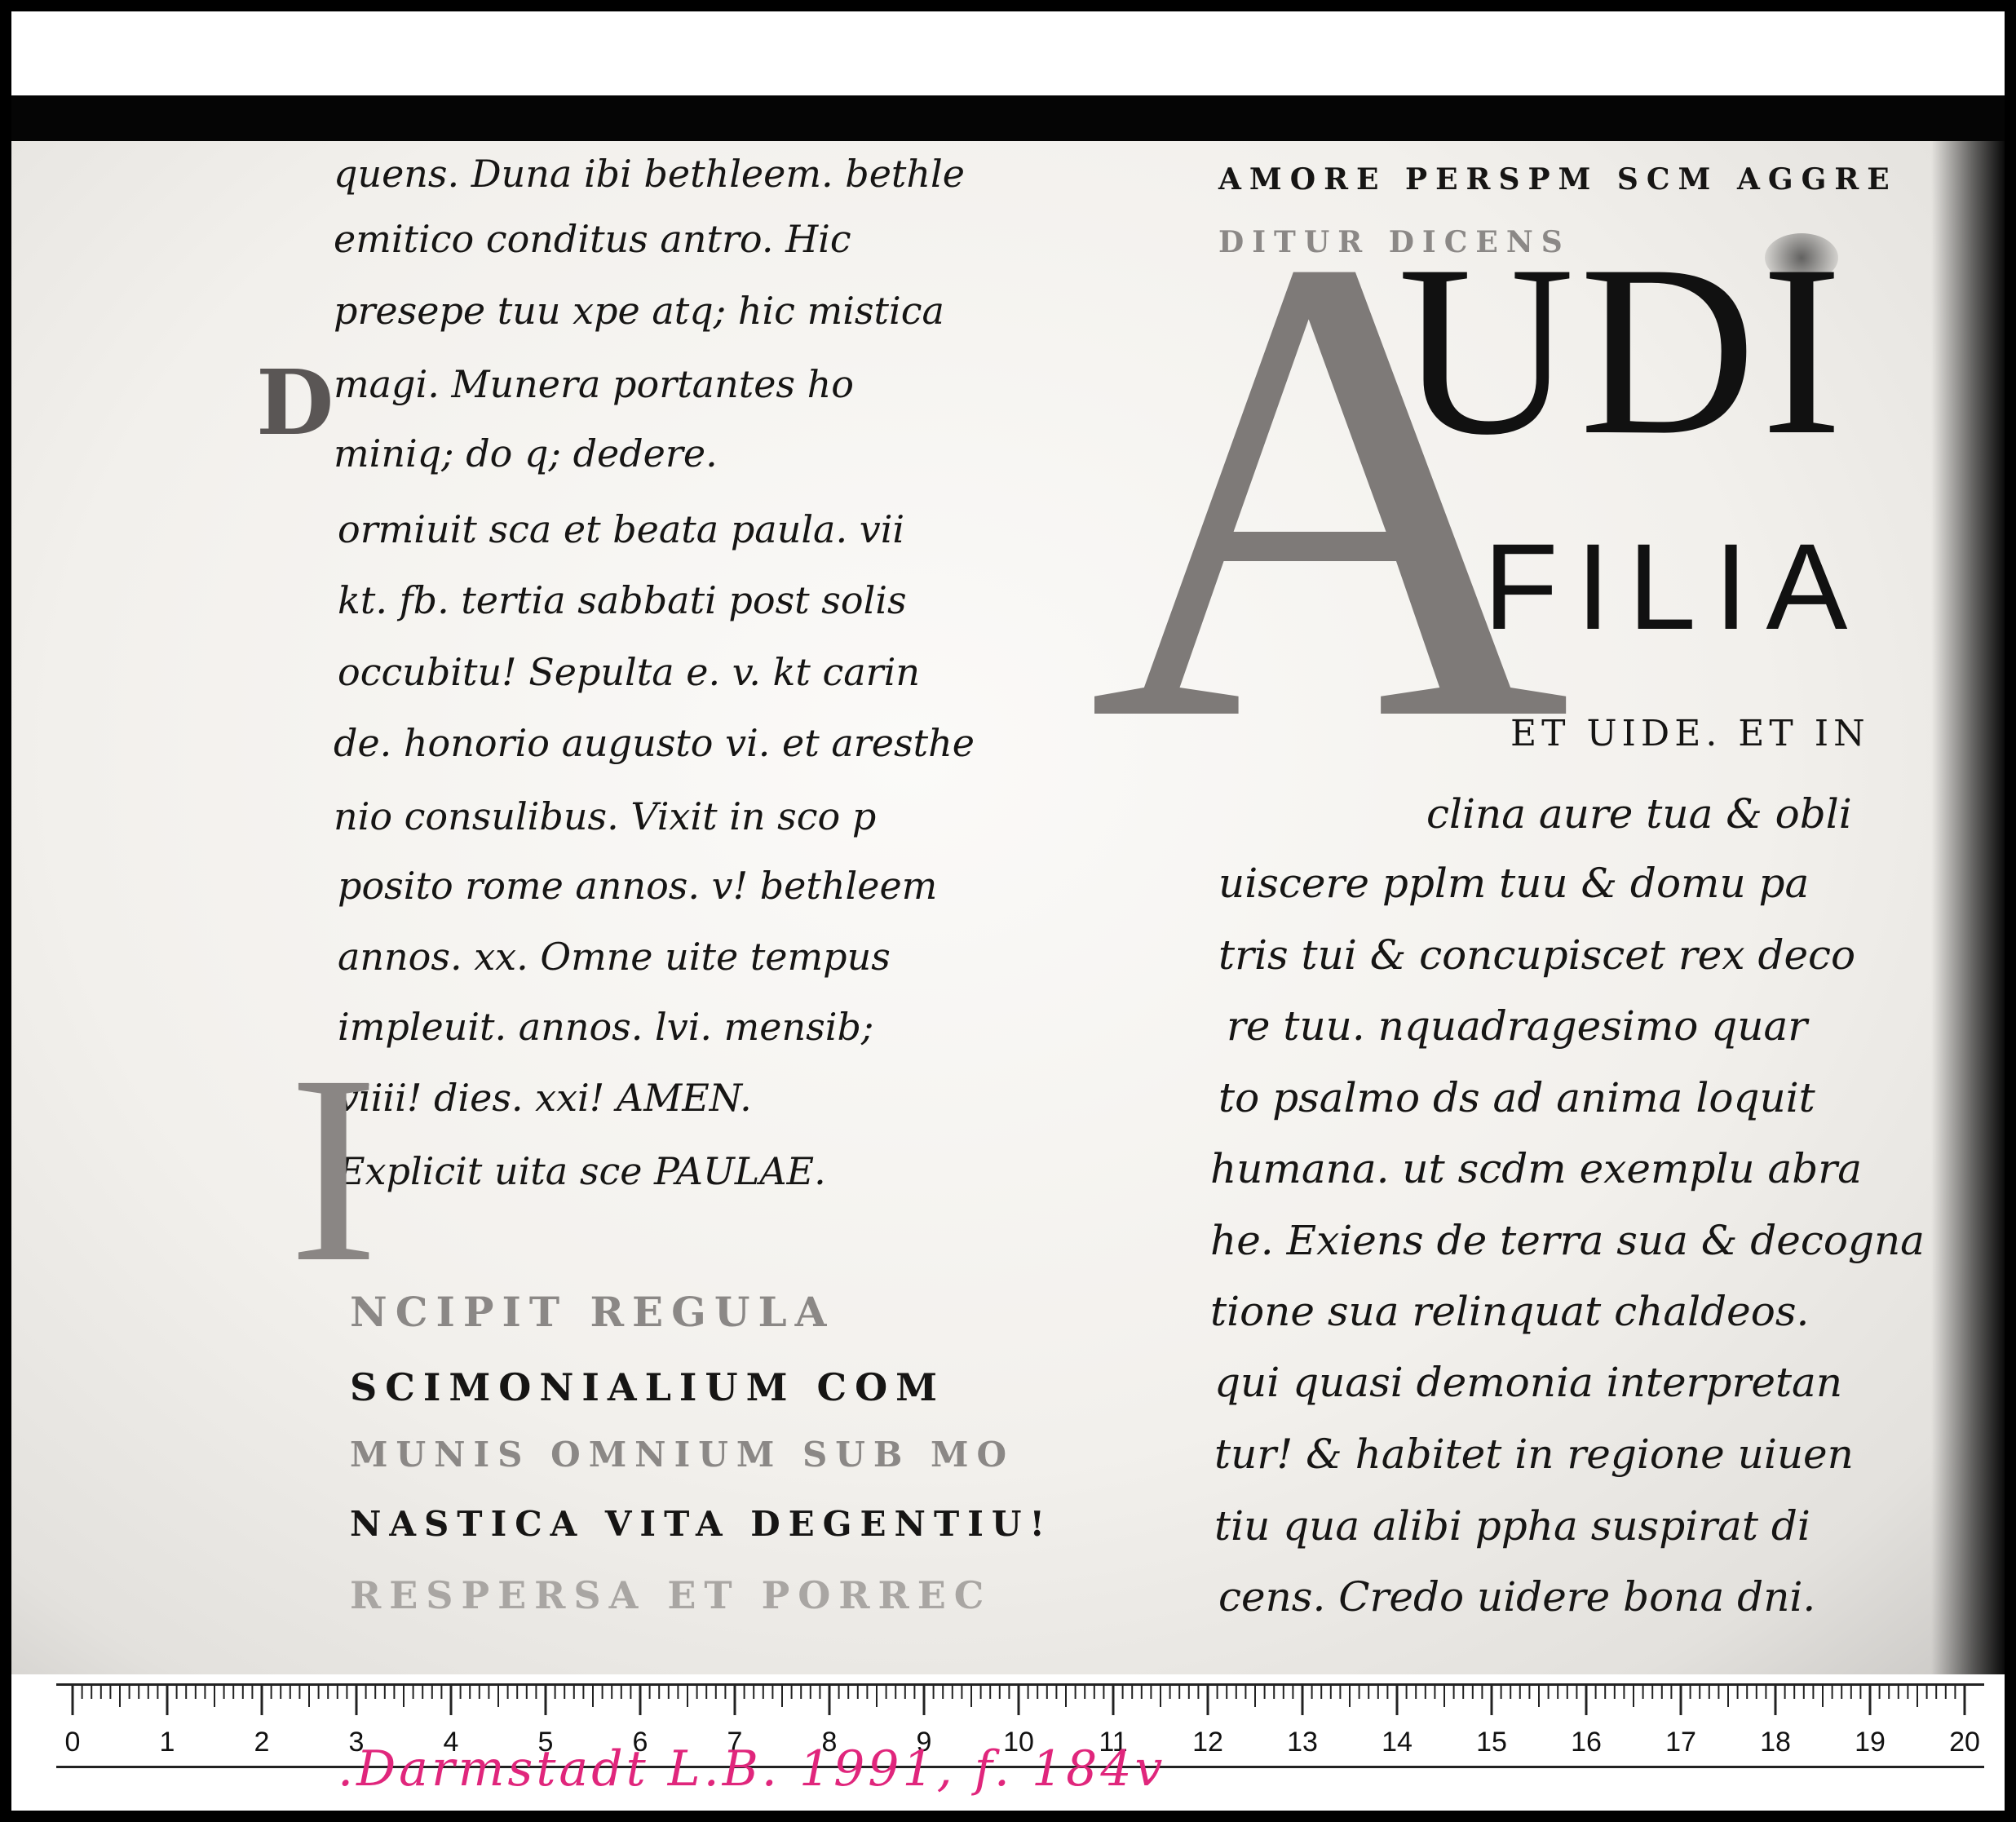  Describe the element at coordinates (622, 600) in the screenshot. I see `text-line: kt. fb. tertia sabbati post solis` at that location.